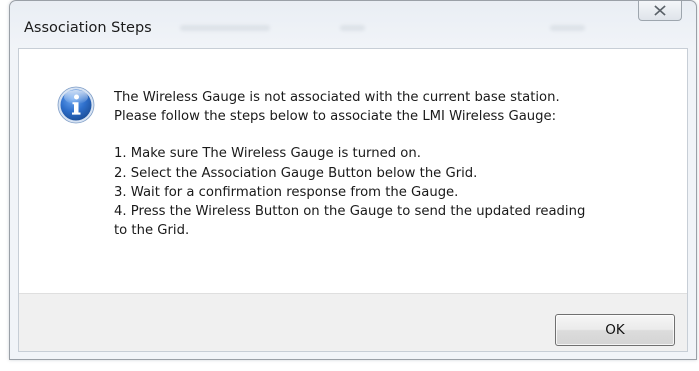  What do you see at coordinates (615, 330) in the screenshot?
I see `ok-button: OK` at bounding box center [615, 330].